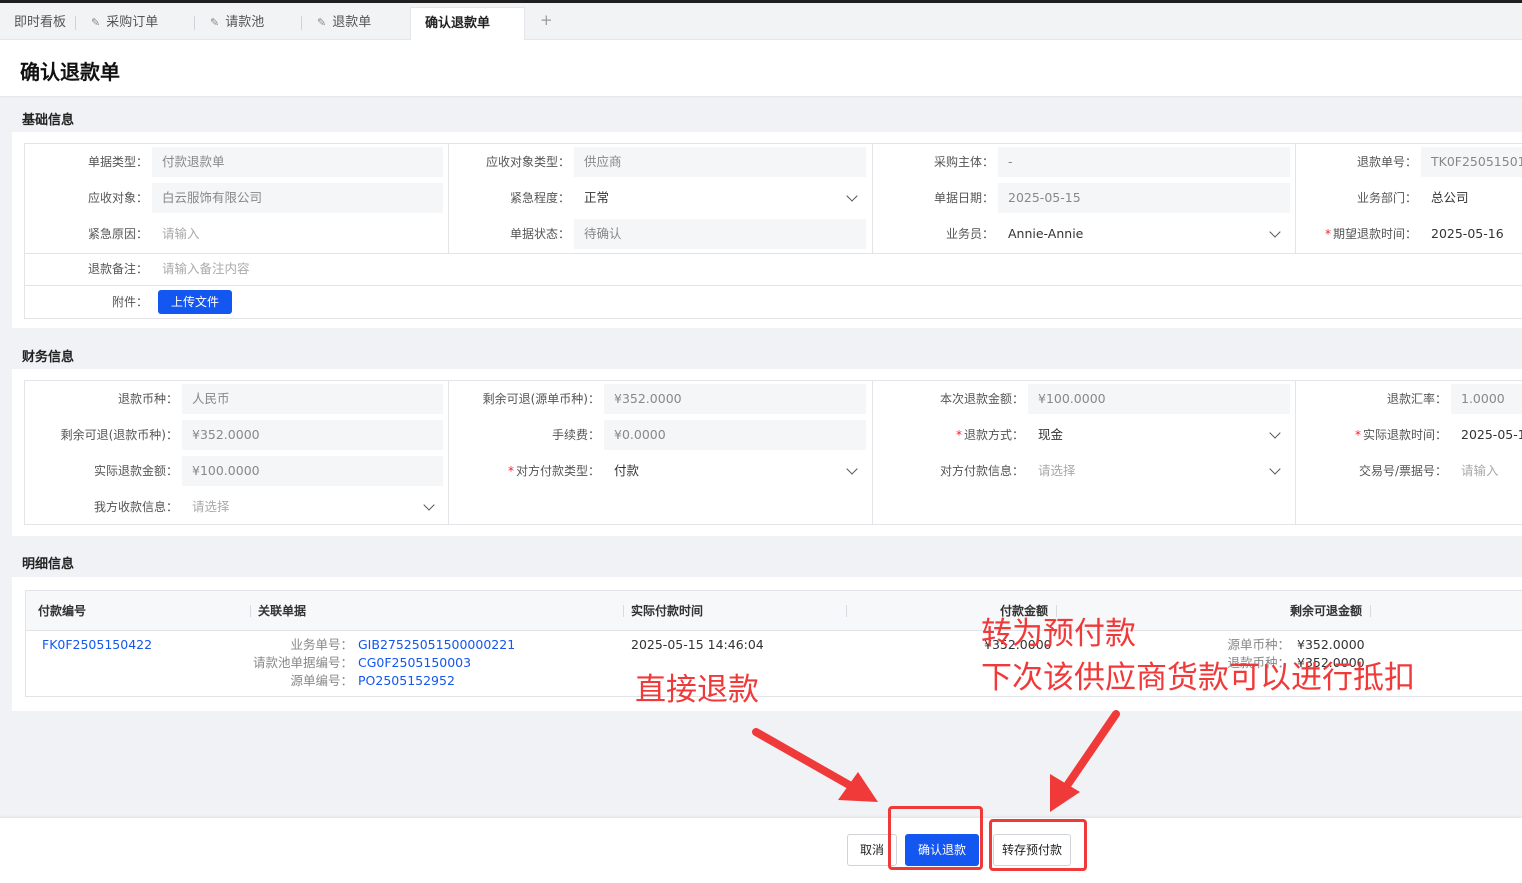  I want to click on tab-purchase-order: ✎ 采购订单, so click(136, 23).